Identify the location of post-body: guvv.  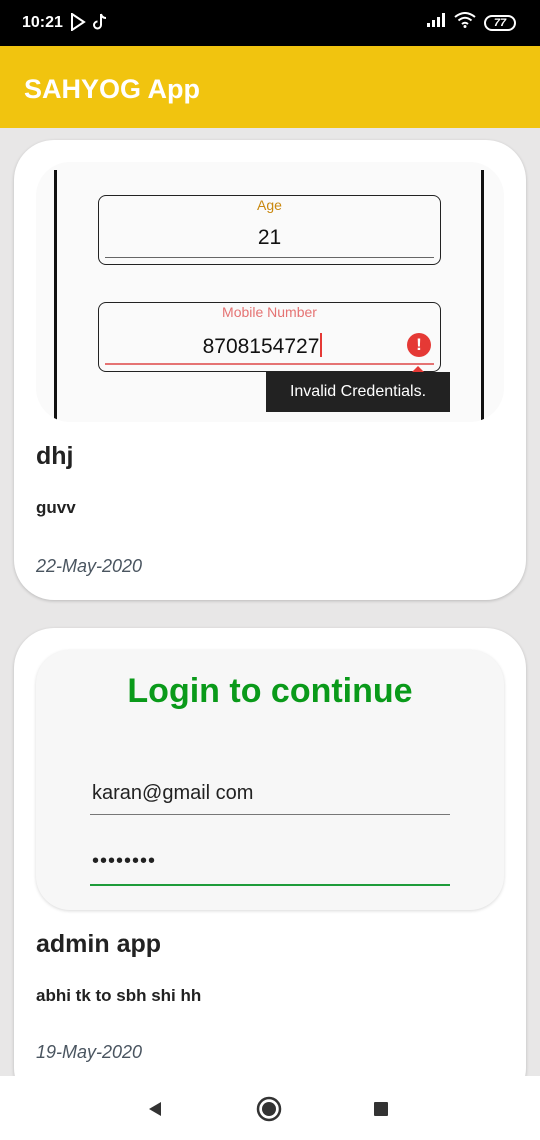
(56, 507).